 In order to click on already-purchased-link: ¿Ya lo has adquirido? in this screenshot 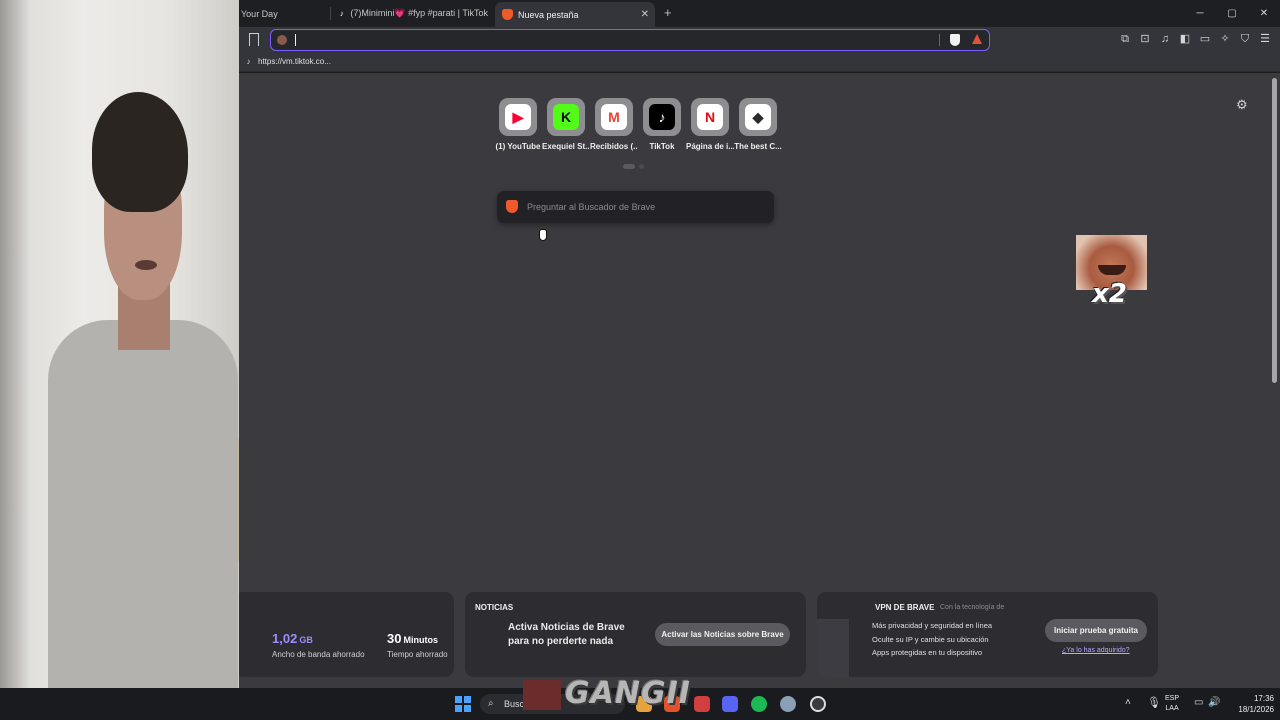, I will do `click(1096, 650)`.